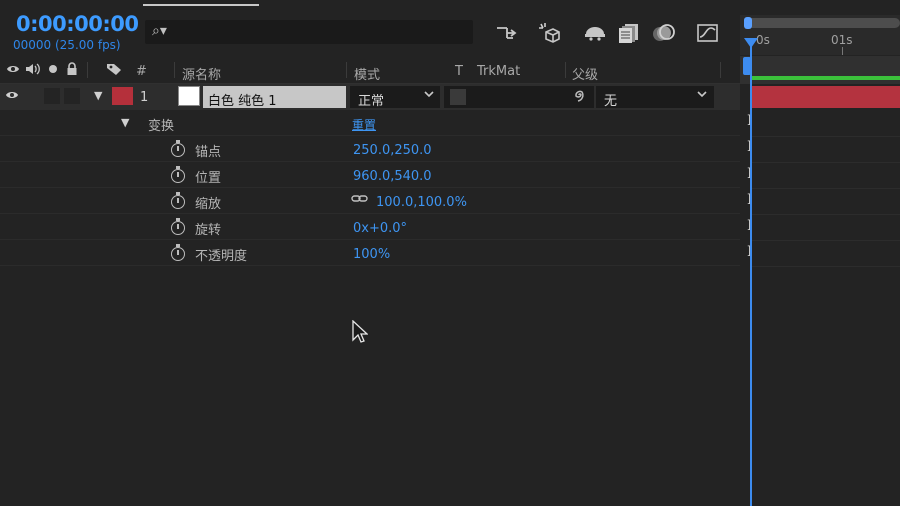 The width and height of the screenshot is (900, 506). What do you see at coordinates (33, 71) in the screenshot?
I see `audio-speaker-icon` at bounding box center [33, 71].